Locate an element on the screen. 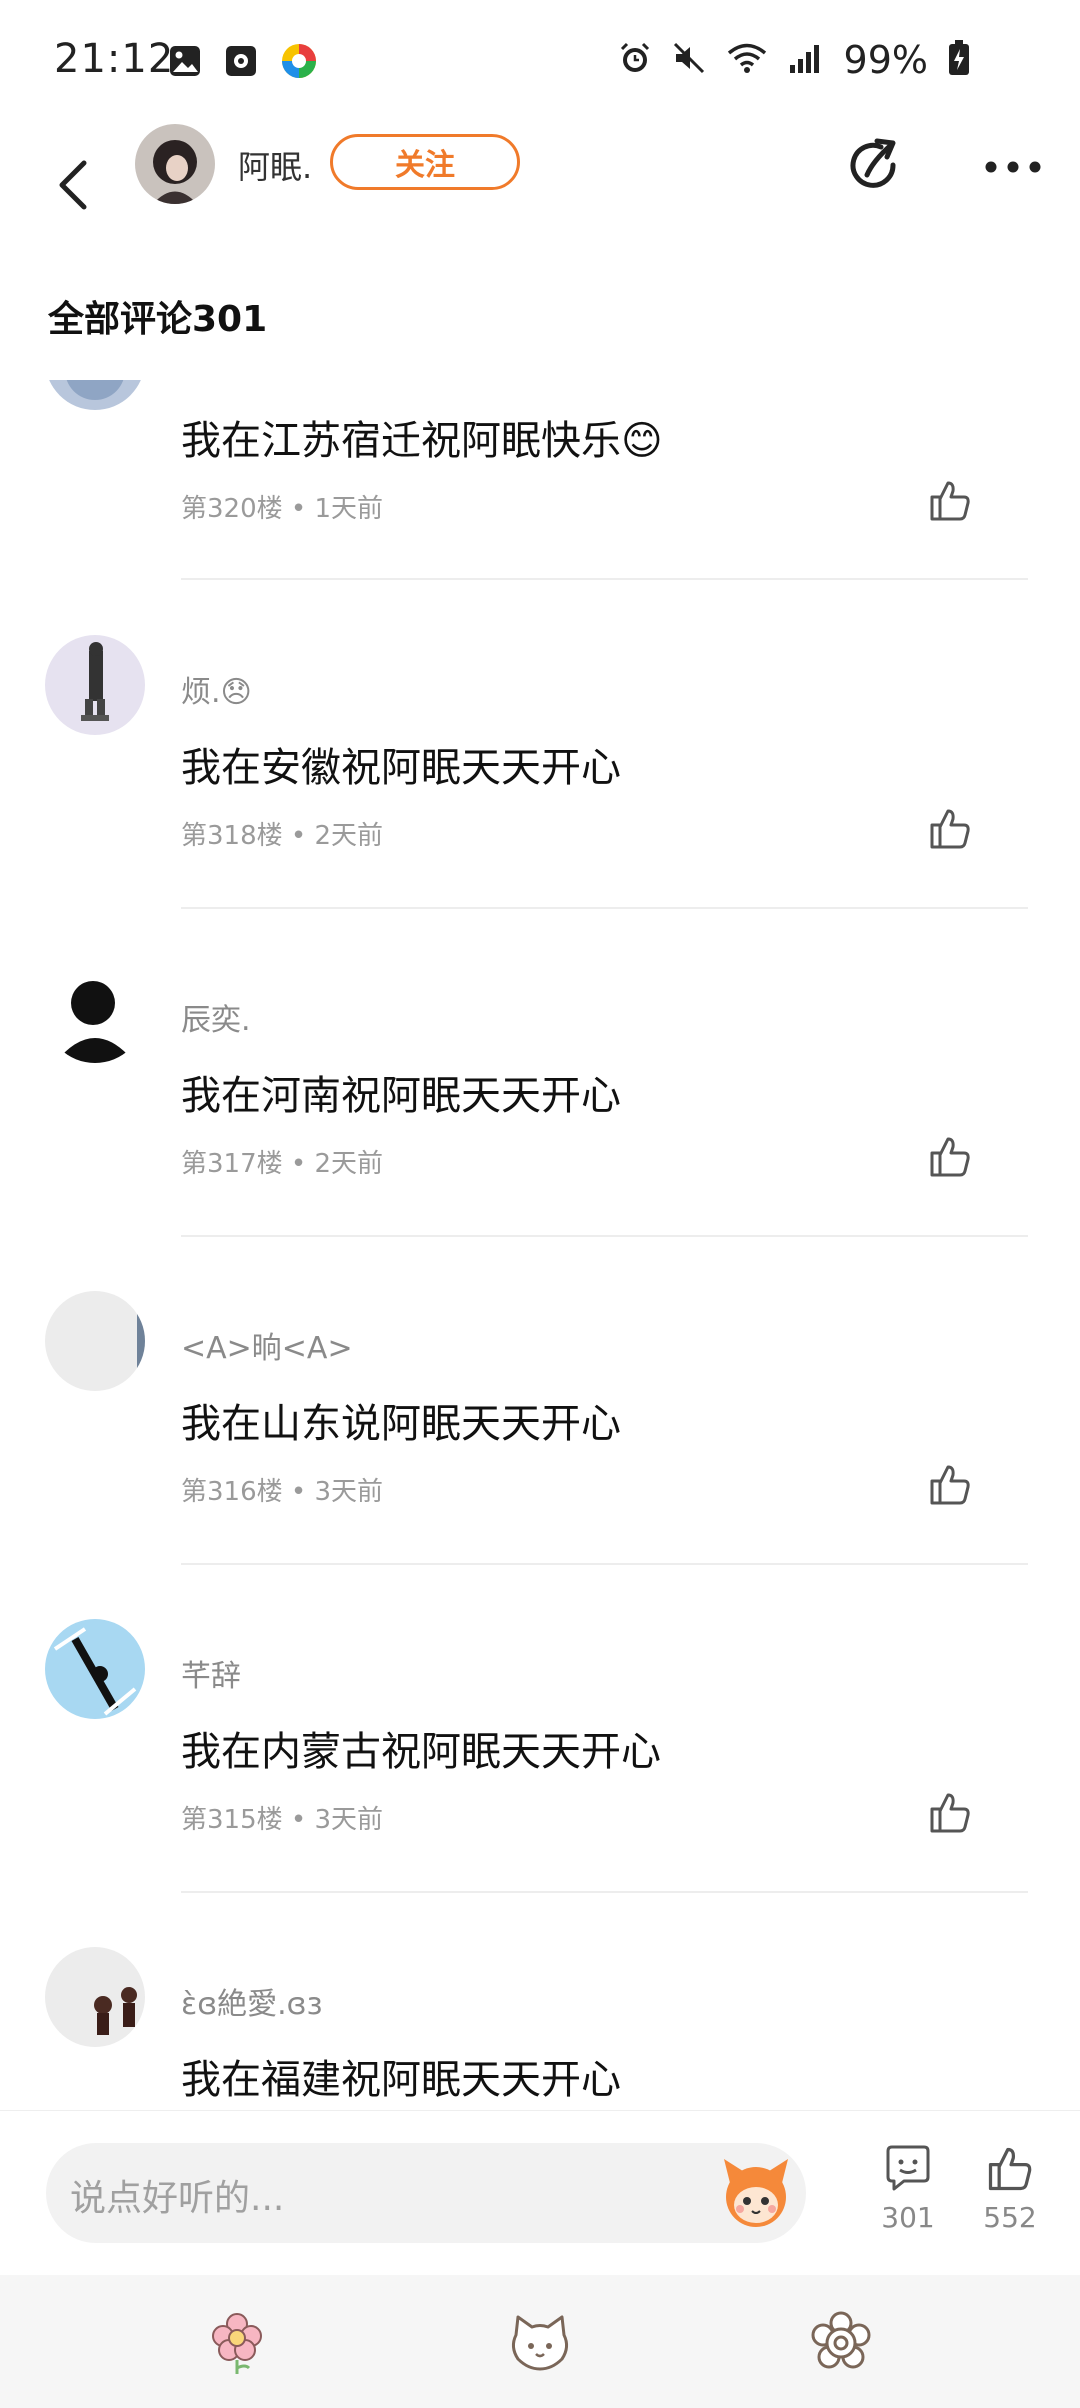  like-count: 552 is located at coordinates (1010, 2217).